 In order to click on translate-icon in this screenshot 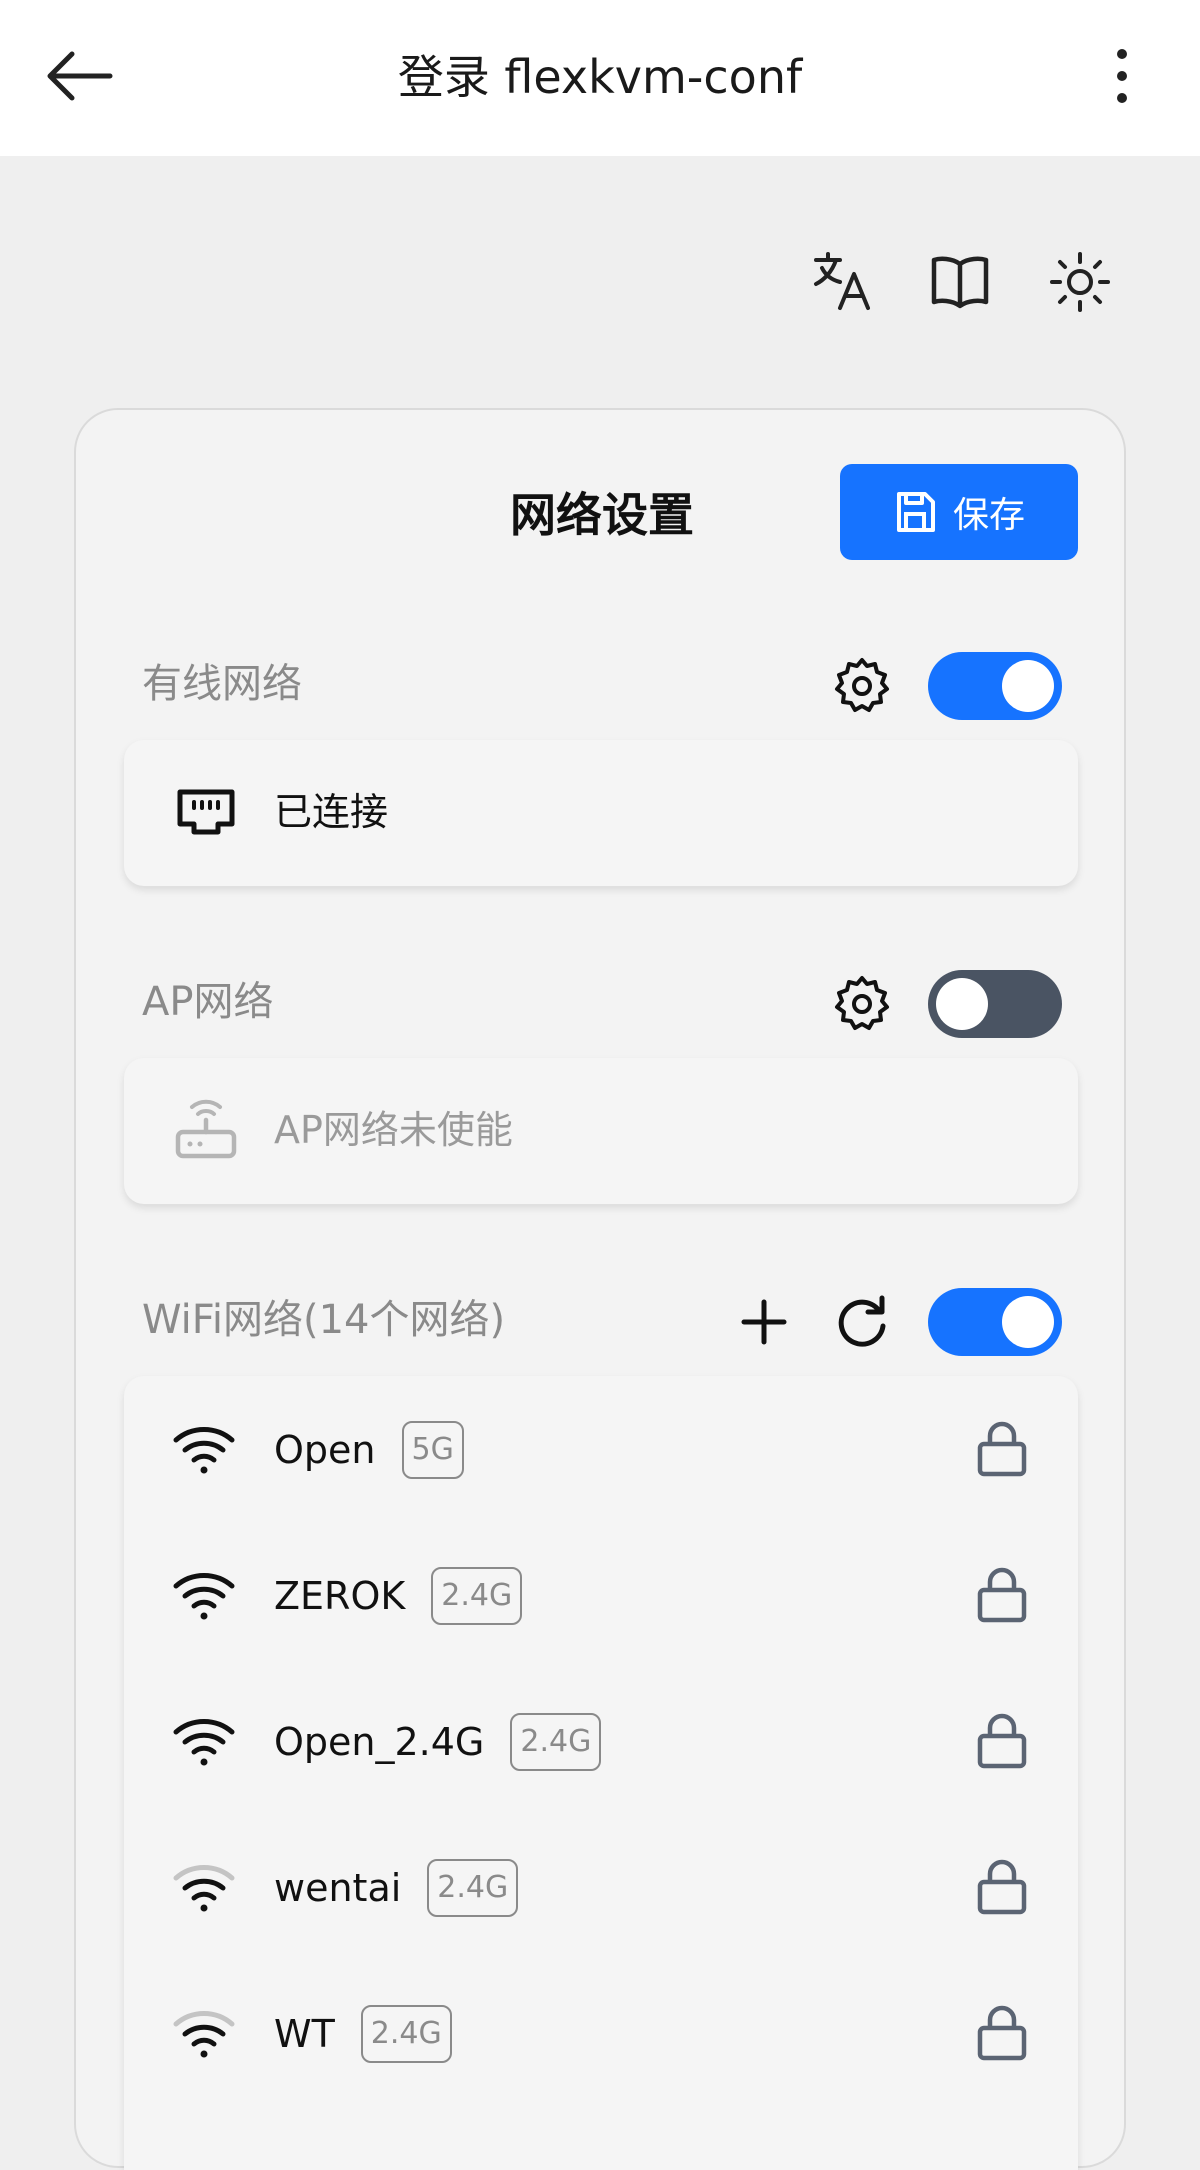, I will do `click(842, 281)`.